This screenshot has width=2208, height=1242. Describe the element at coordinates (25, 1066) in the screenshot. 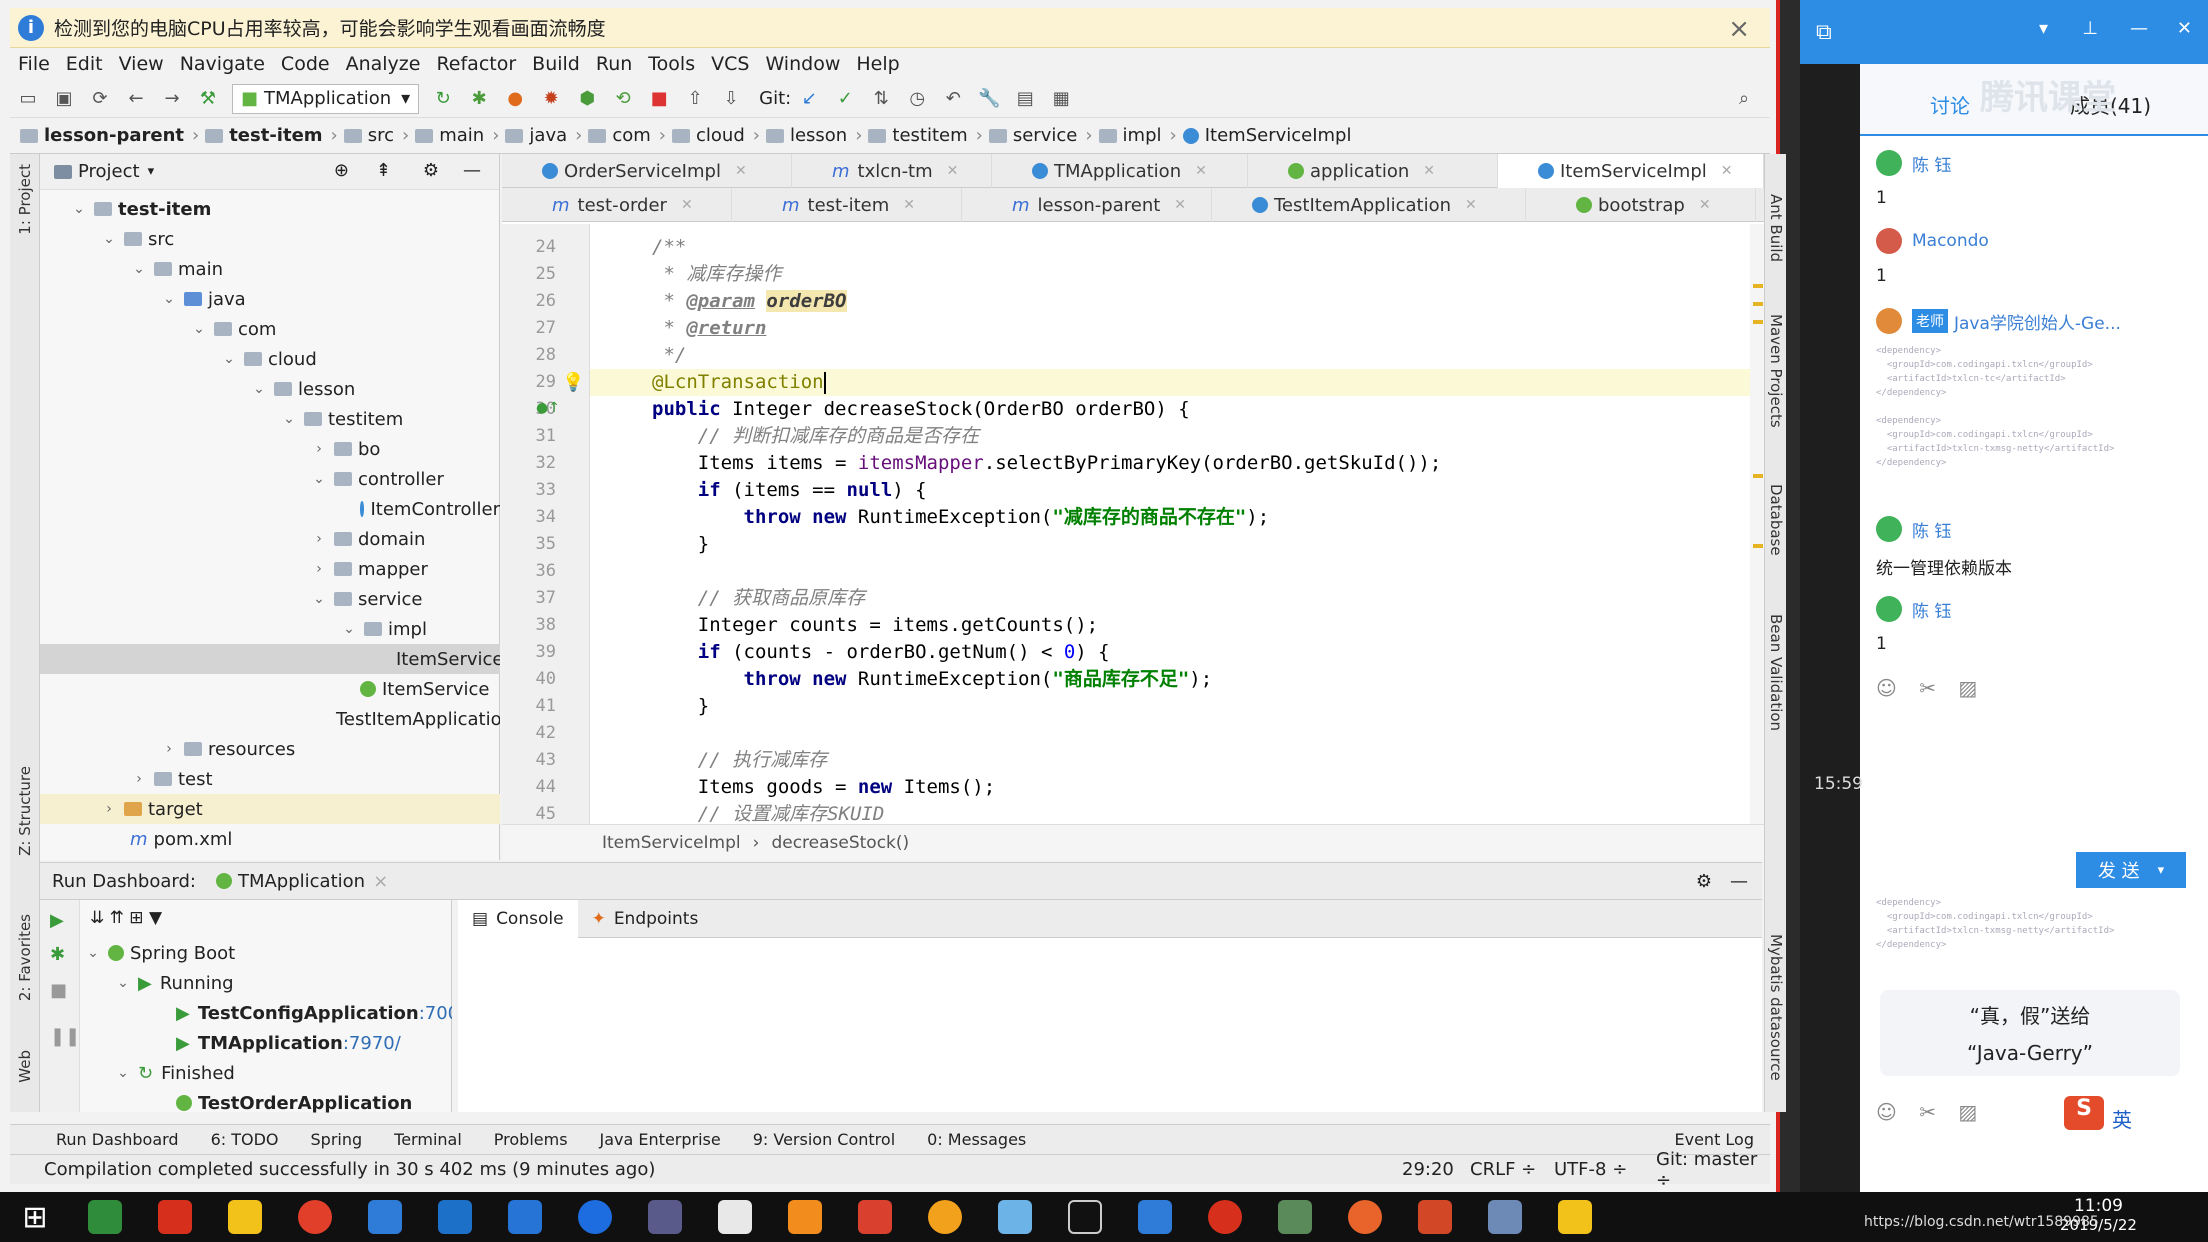

I see `web-tool-tab: Web` at that location.